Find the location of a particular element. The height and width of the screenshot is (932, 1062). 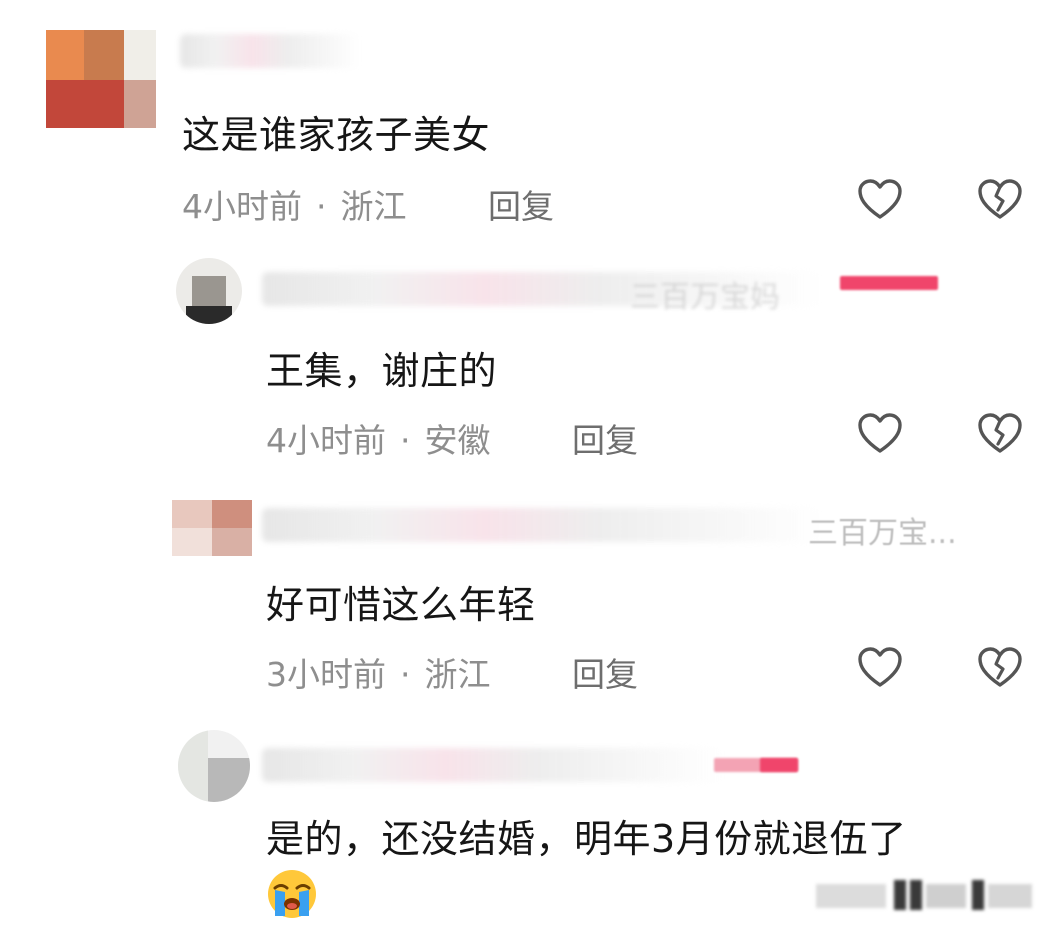

comment-meta: 4小时前 · 安徽 is located at coordinates (378, 438).